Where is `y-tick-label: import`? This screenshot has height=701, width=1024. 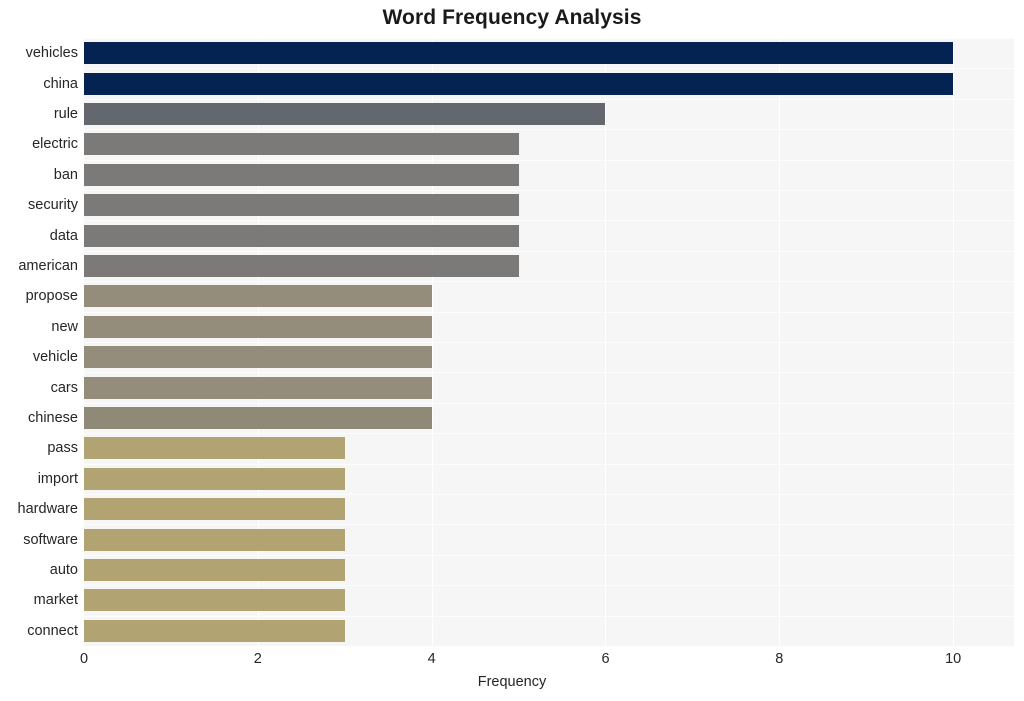
y-tick-label: import is located at coordinates (57, 478).